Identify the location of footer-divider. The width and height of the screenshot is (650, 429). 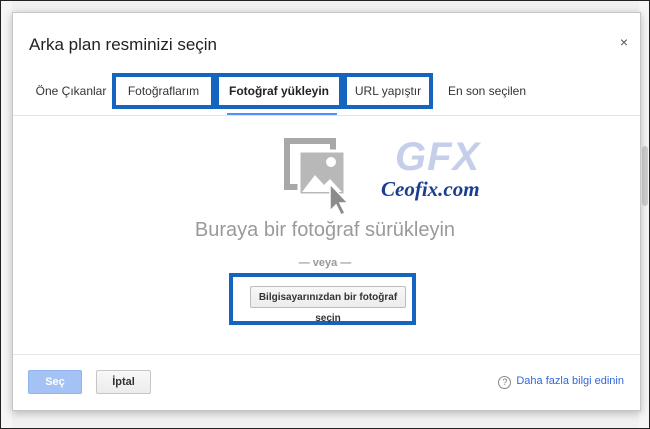
(326, 354).